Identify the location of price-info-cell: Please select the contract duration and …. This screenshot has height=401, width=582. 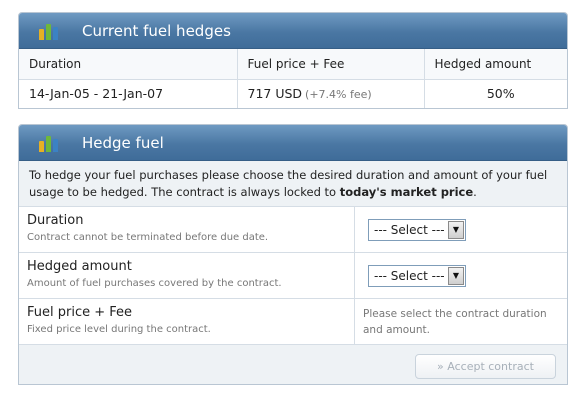
(461, 321).